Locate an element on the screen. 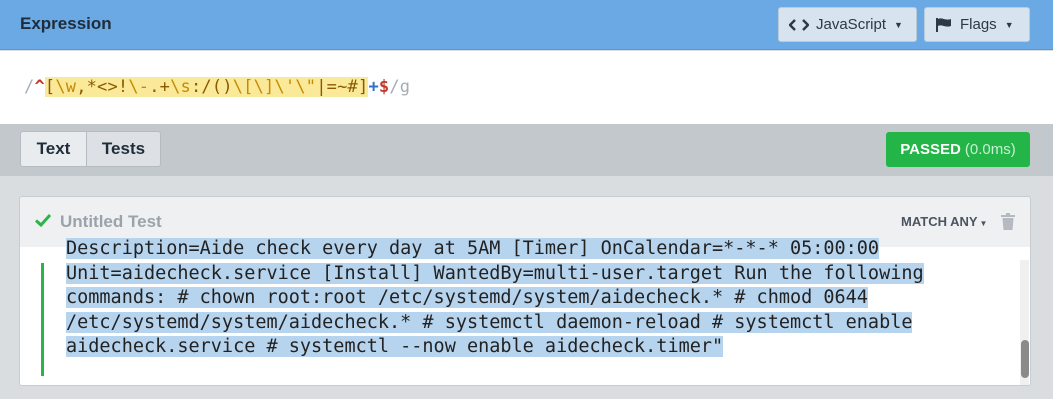 This screenshot has width=1053, height=399. set-close: ] is located at coordinates (363, 87).